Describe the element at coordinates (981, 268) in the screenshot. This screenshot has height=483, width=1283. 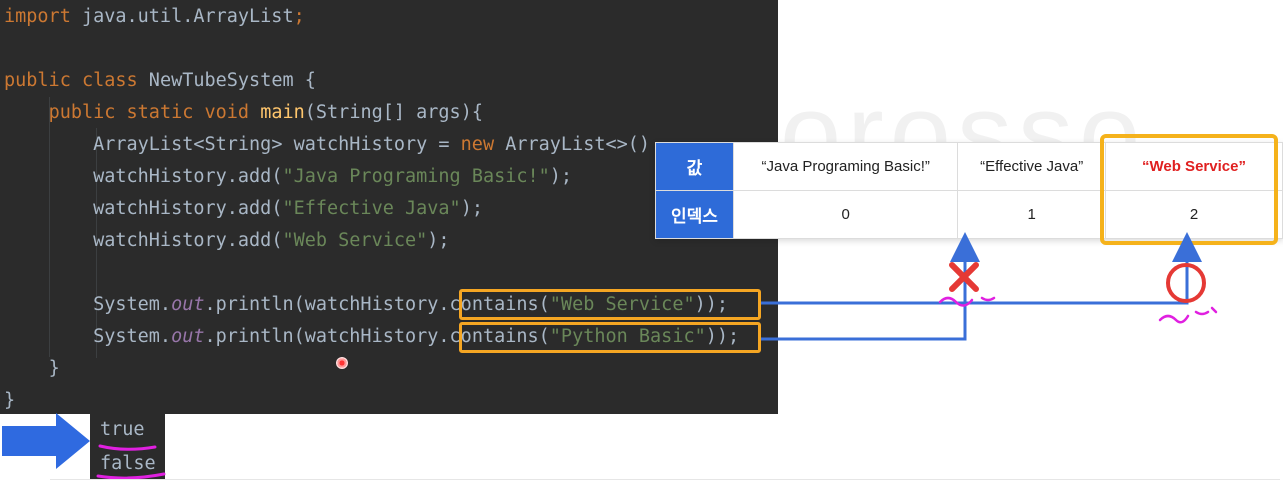
I see `connector-line-true` at that location.